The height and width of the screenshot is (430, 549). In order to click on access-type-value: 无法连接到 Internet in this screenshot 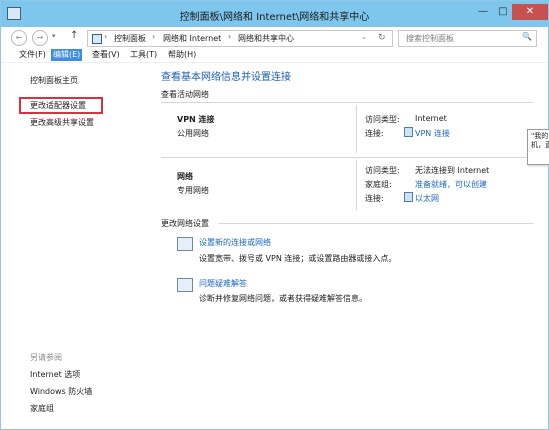, I will do `click(452, 170)`.